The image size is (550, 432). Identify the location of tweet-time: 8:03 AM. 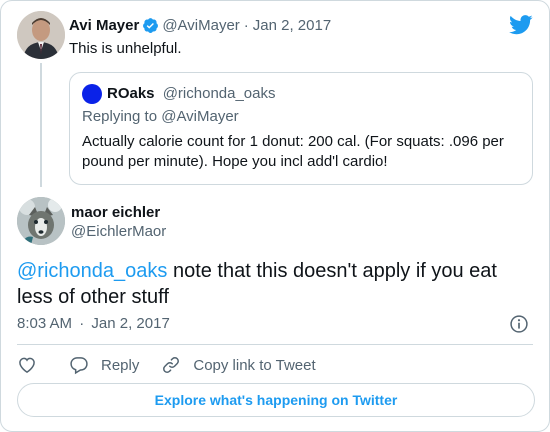
(45, 323).